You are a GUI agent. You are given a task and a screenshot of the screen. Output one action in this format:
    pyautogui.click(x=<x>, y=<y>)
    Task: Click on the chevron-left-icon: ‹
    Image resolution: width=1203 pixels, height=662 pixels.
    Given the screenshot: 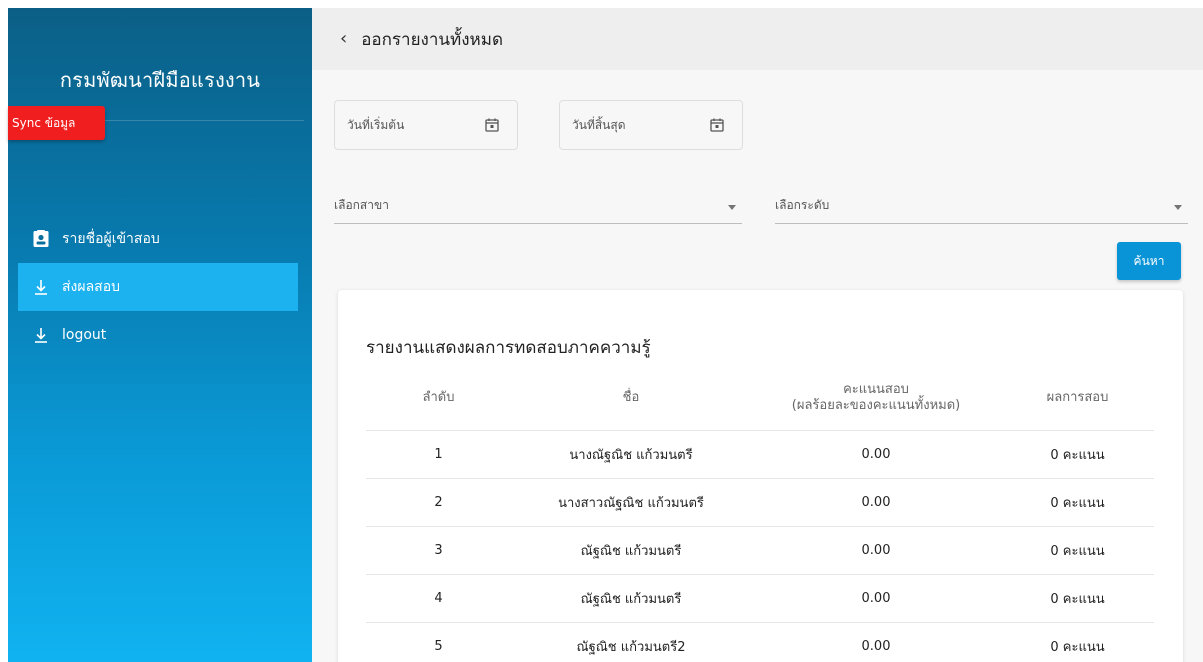 What is the action you would take?
    pyautogui.click(x=343, y=39)
    